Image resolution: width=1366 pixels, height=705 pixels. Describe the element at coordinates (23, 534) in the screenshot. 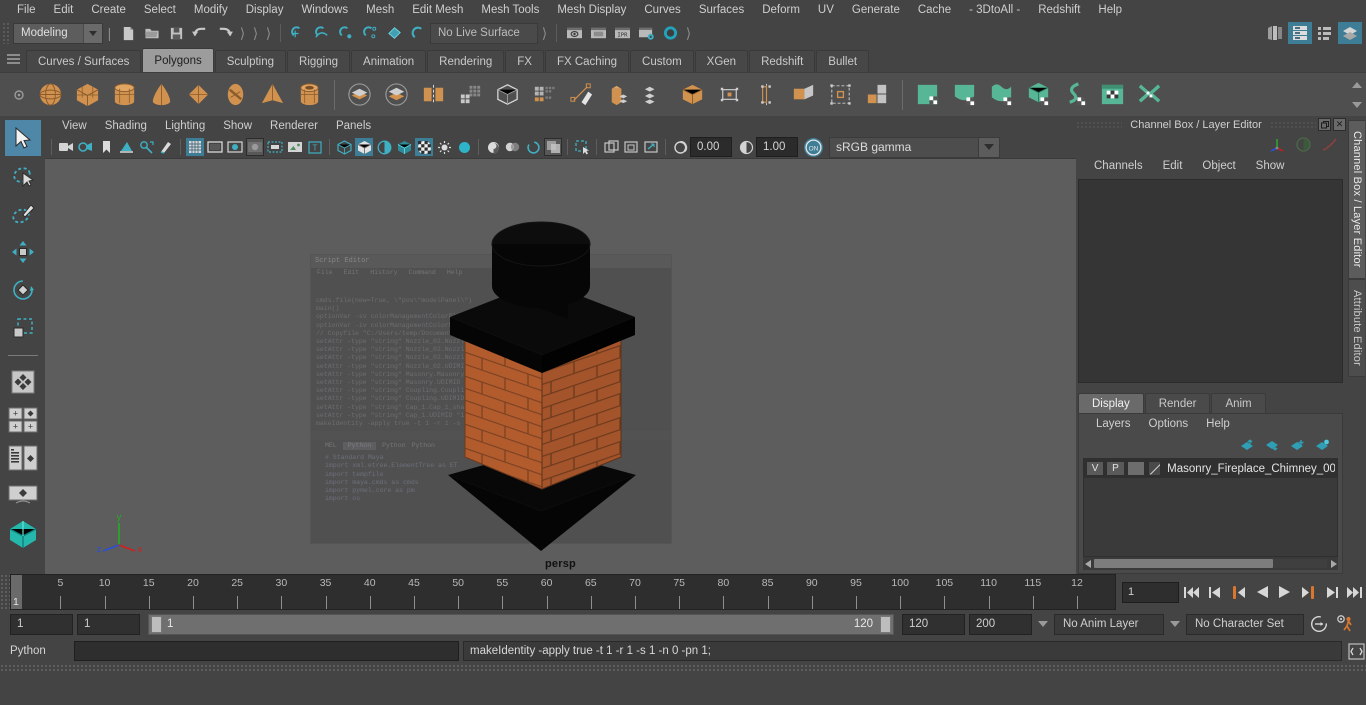

I see `hypershade-layout` at that location.